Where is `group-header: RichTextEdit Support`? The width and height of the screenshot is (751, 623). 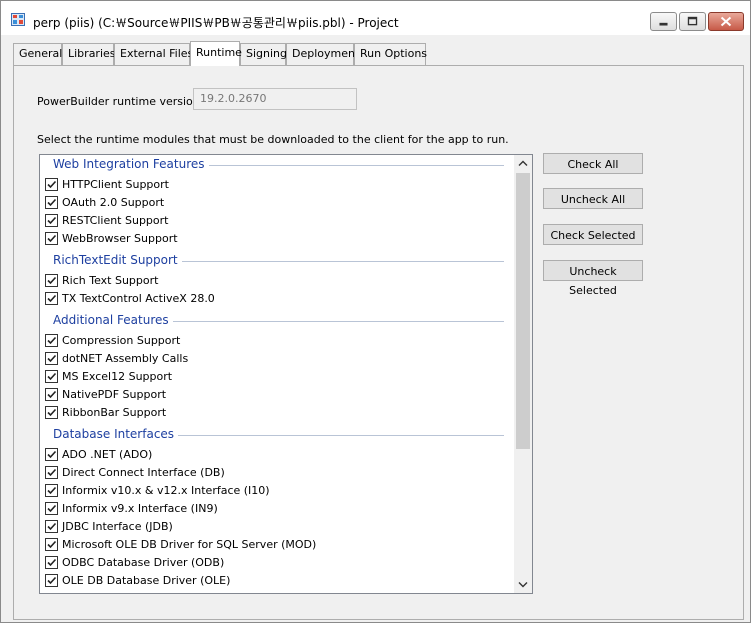 group-header: RichTextEdit Support is located at coordinates (115, 260).